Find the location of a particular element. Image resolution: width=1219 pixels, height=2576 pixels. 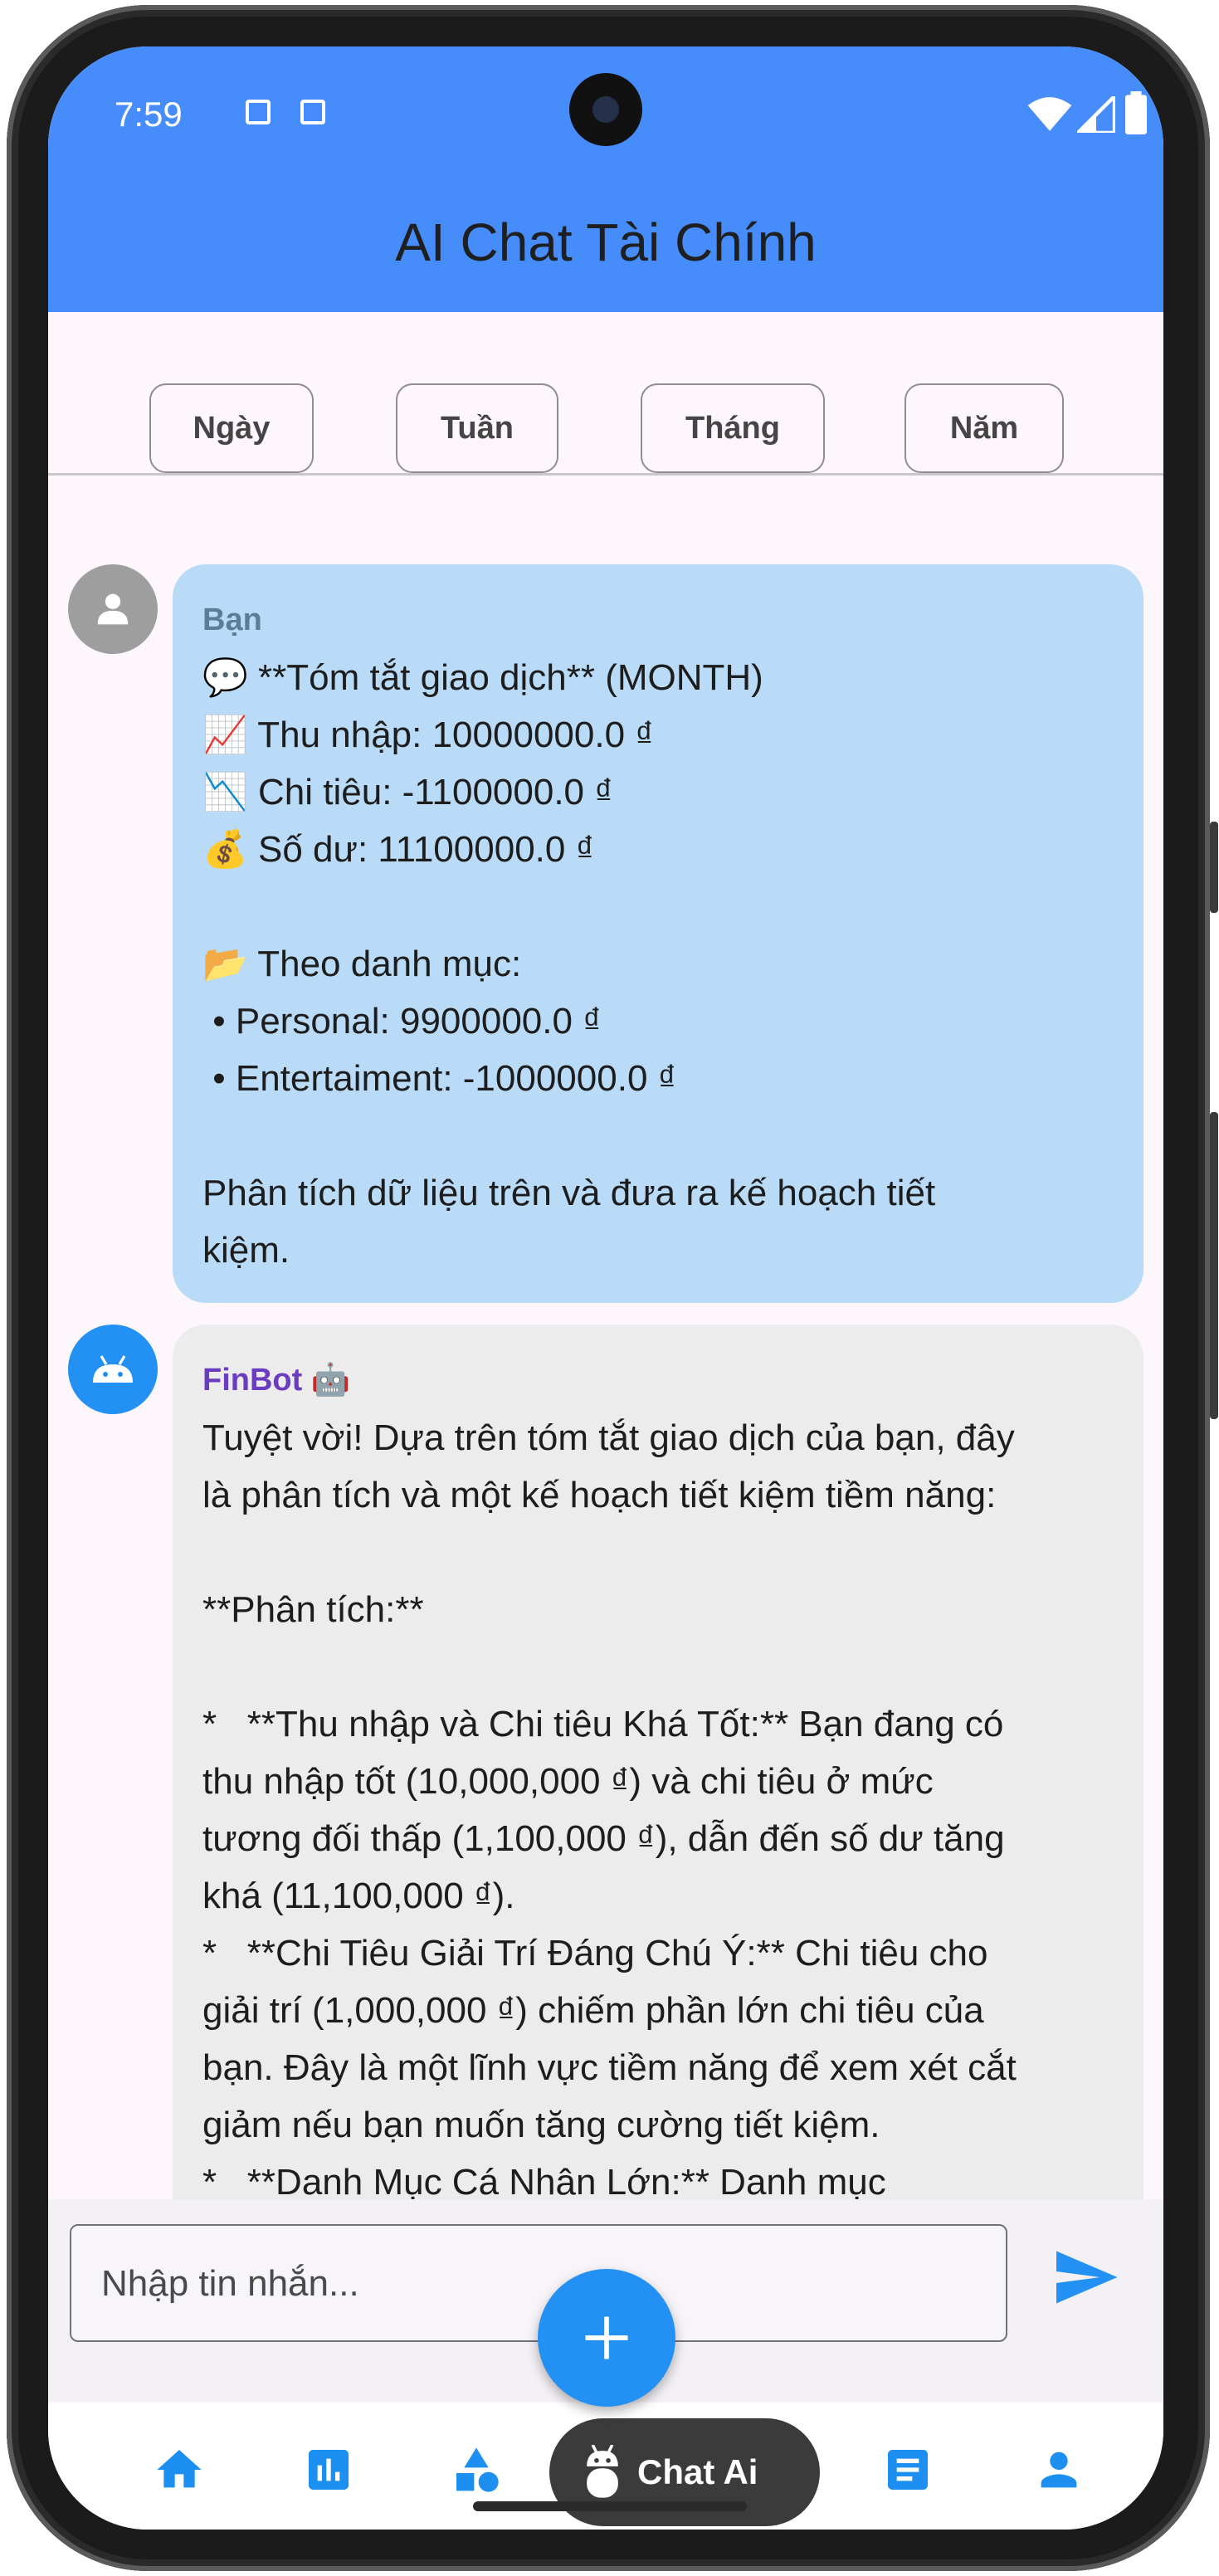

front-camera is located at coordinates (606, 109).